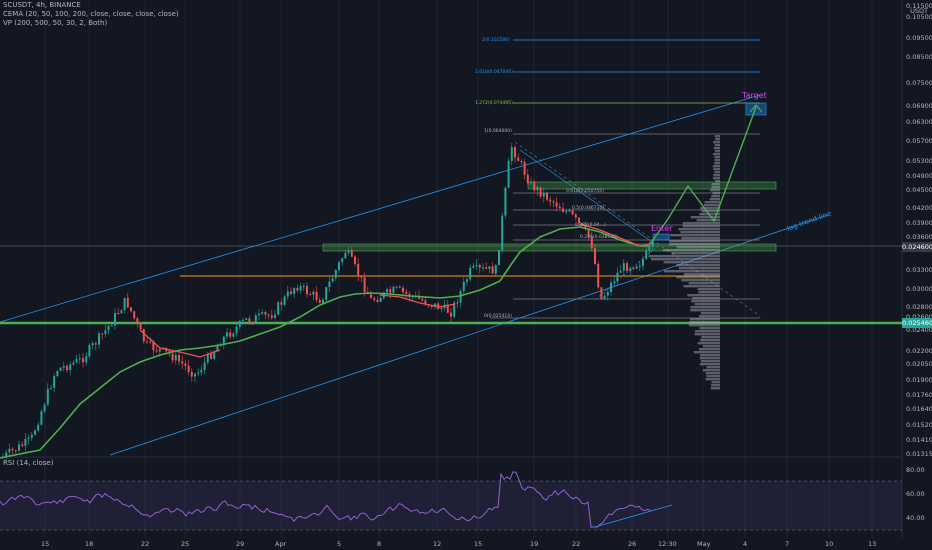 The width and height of the screenshot is (932, 550). I want to click on price-tick: 0.105000, so click(919, 17).